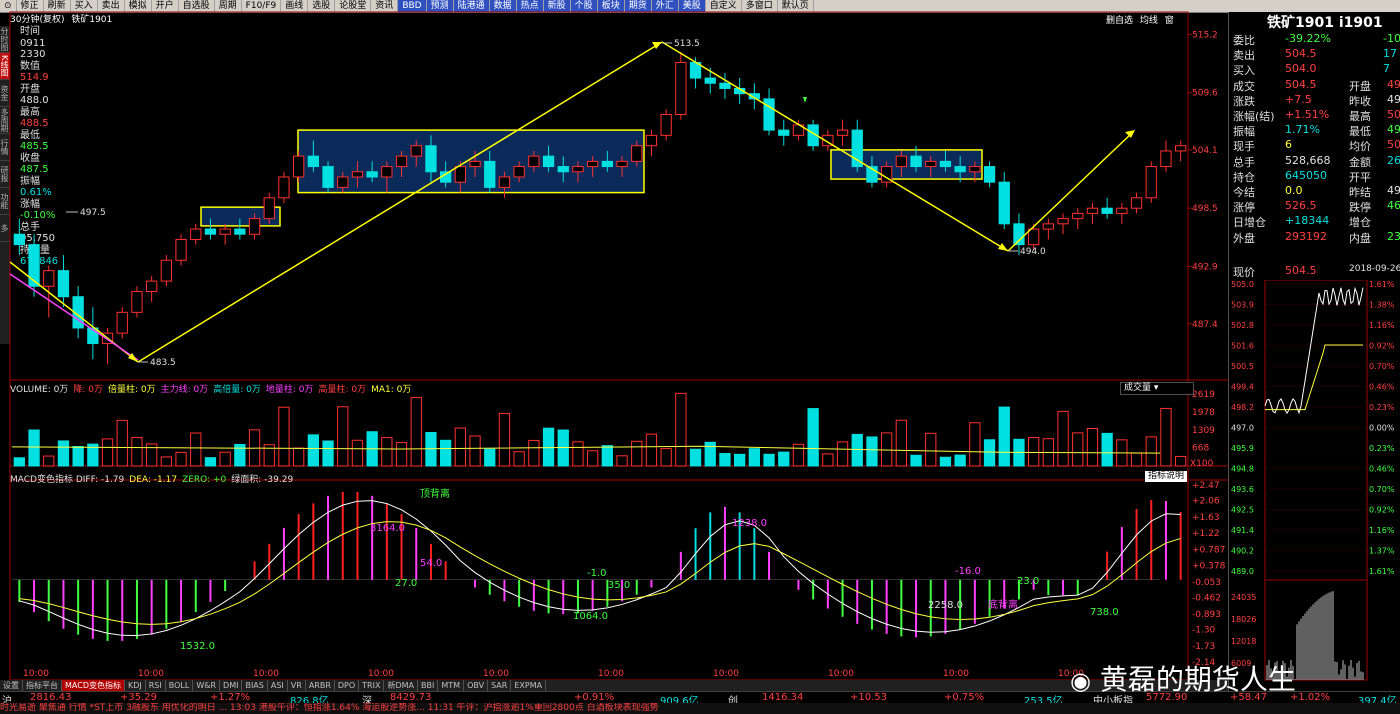 The width and height of the screenshot is (1400, 714). I want to click on volume-indicator-select: 成交量 ▾, so click(1157, 388).